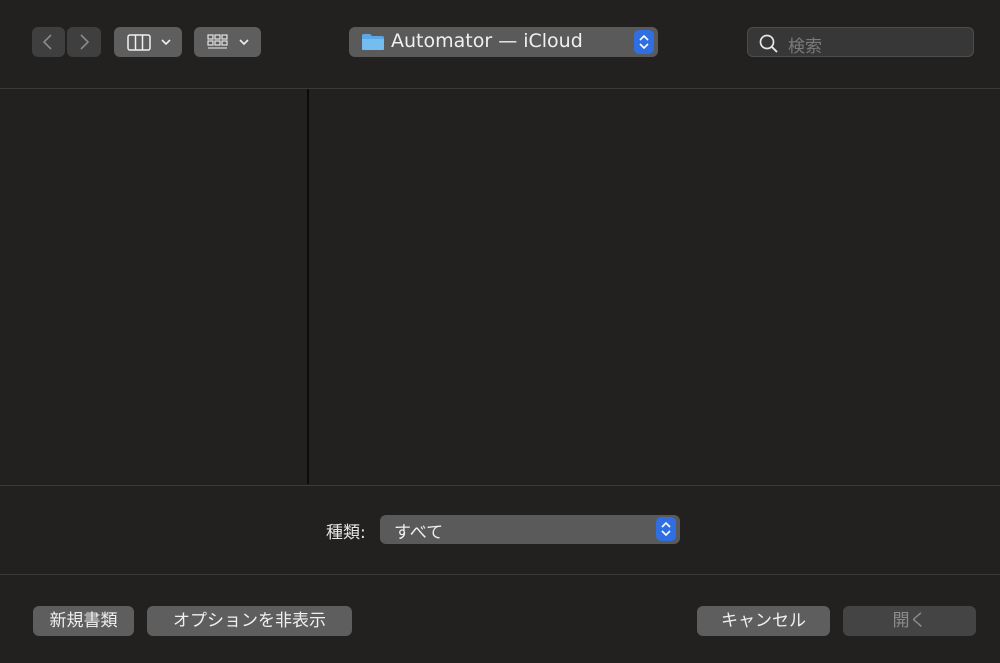 Image resolution: width=1000 pixels, height=663 pixels. Describe the element at coordinates (763, 621) in the screenshot. I see `cancel-button: キャンセル` at that location.